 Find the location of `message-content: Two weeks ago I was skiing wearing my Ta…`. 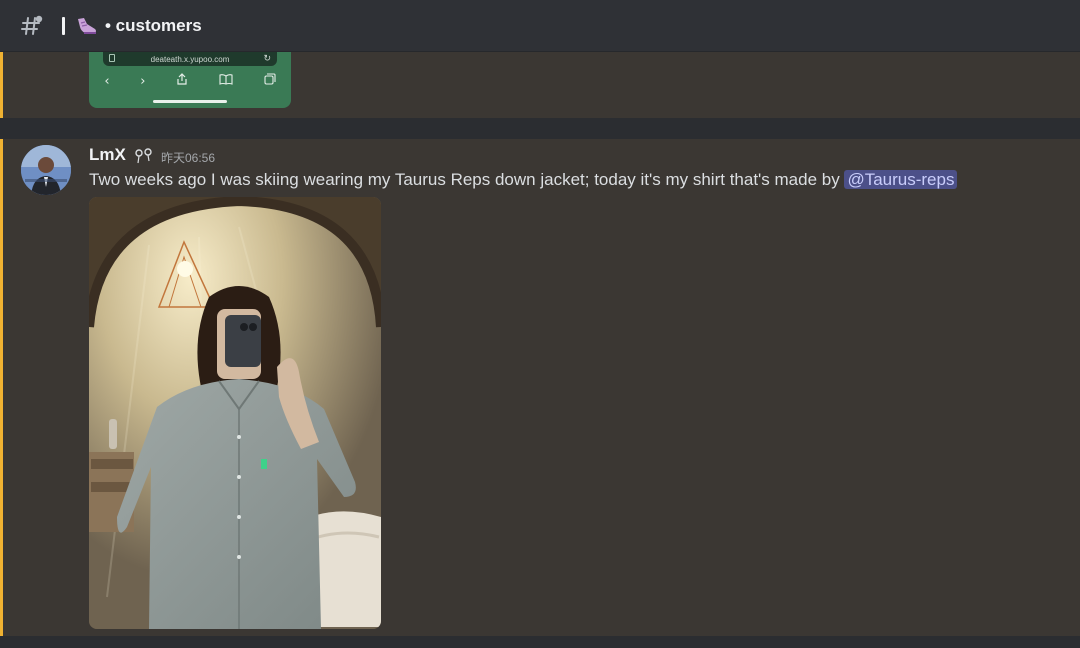

message-content: Two weeks ago I was skiing wearing my Ta… is located at coordinates (523, 180).